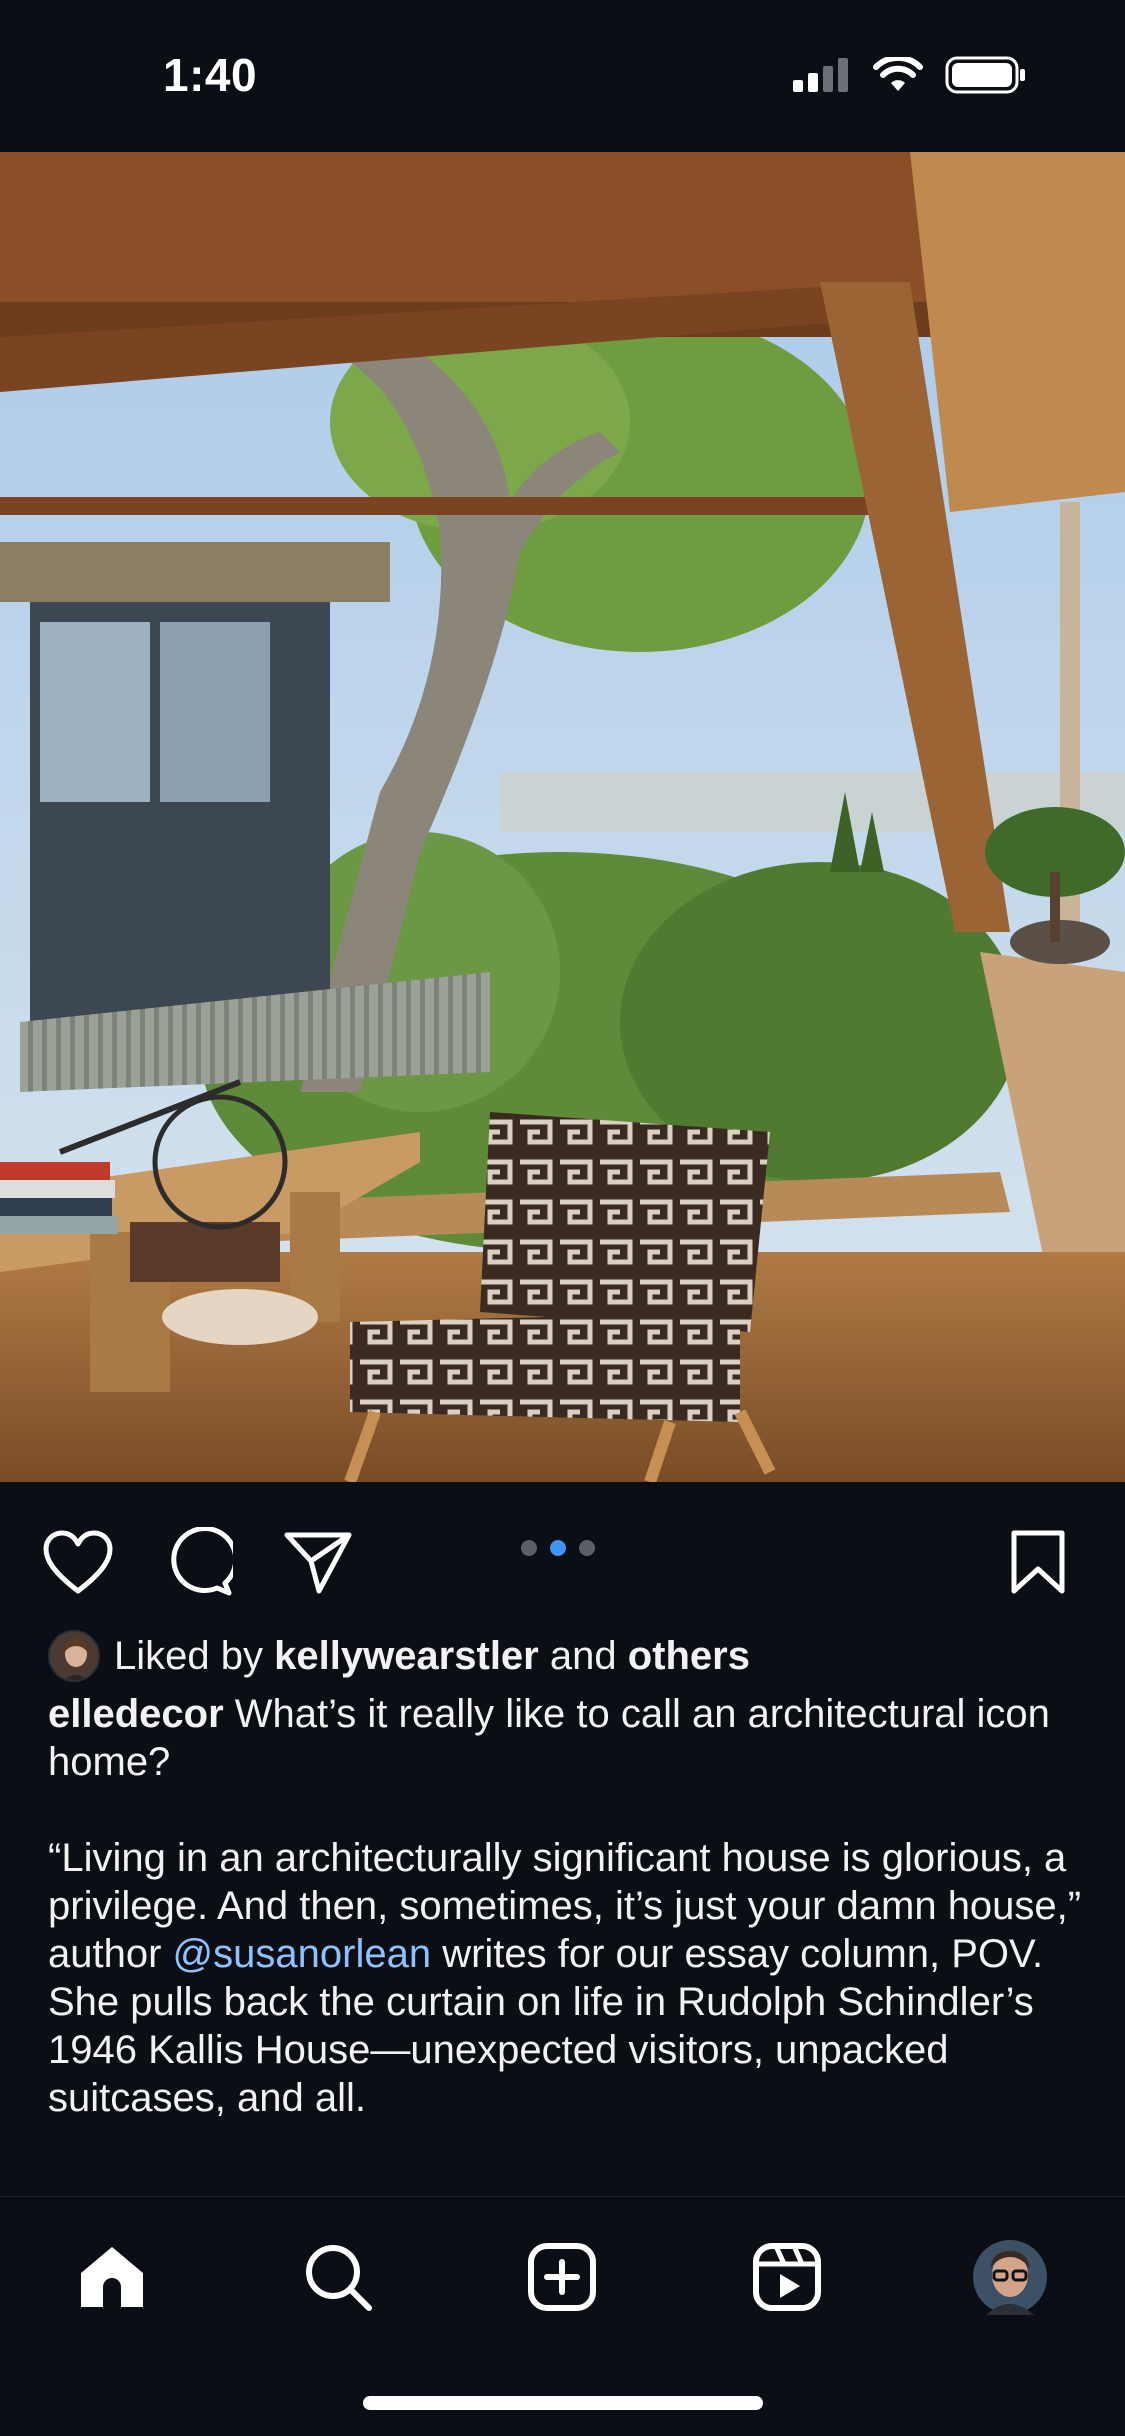 This screenshot has width=1125, height=2436. Describe the element at coordinates (562, 76) in the screenshot. I see `status-bar: 1:40` at that location.